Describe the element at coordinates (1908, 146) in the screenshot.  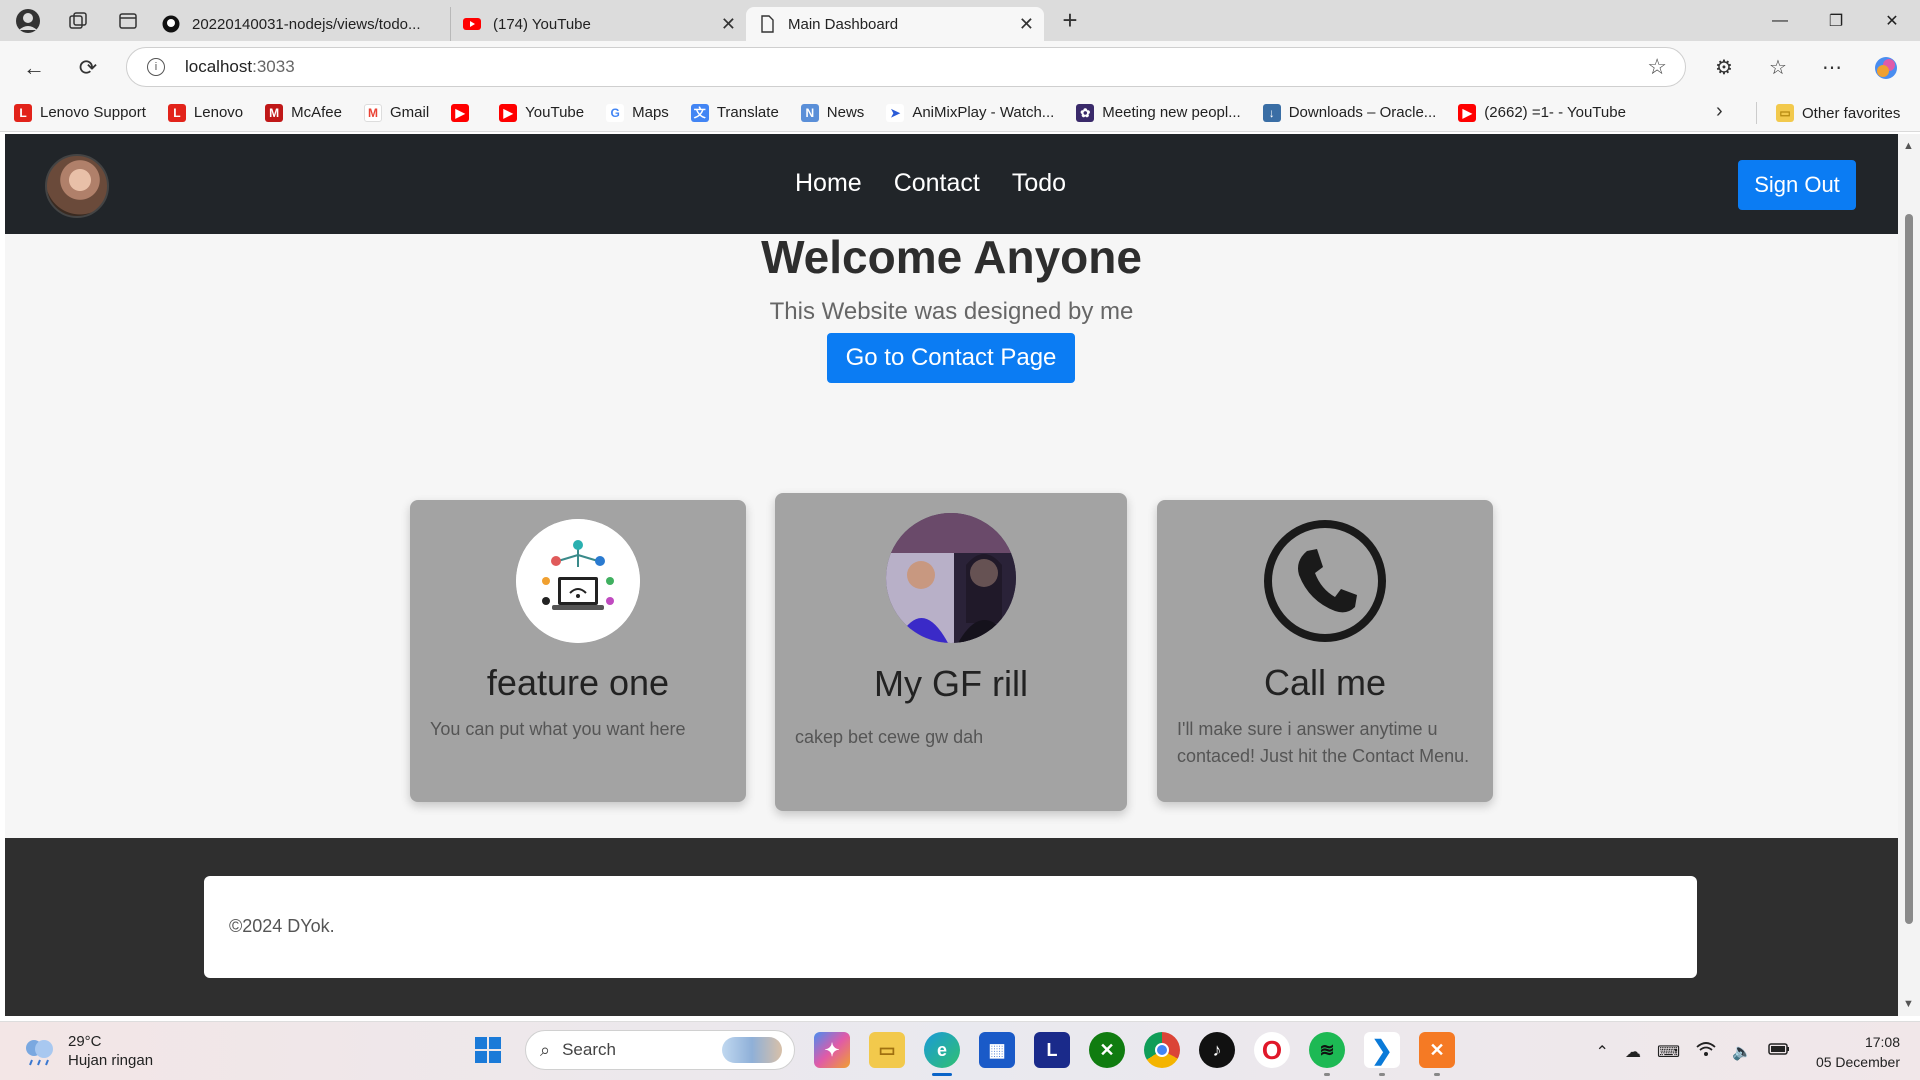
I see `scroll-up-icon: ▲` at that location.